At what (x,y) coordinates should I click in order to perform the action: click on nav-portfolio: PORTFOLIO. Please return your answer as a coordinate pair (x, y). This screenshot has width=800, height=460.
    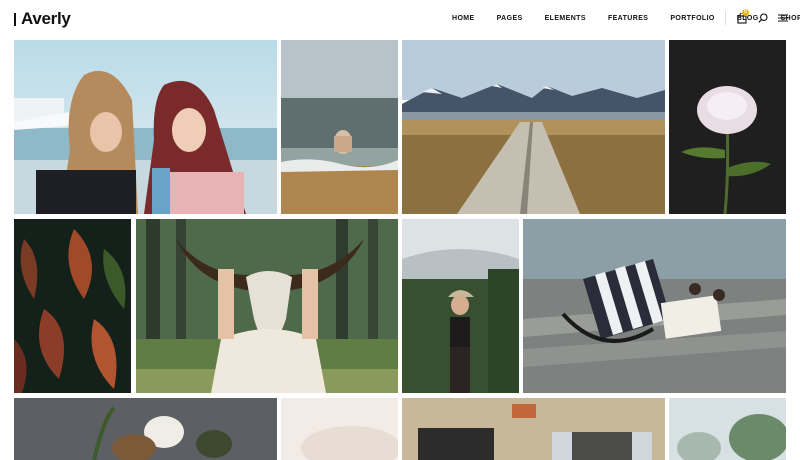
    Looking at the image, I should click on (692, 19).